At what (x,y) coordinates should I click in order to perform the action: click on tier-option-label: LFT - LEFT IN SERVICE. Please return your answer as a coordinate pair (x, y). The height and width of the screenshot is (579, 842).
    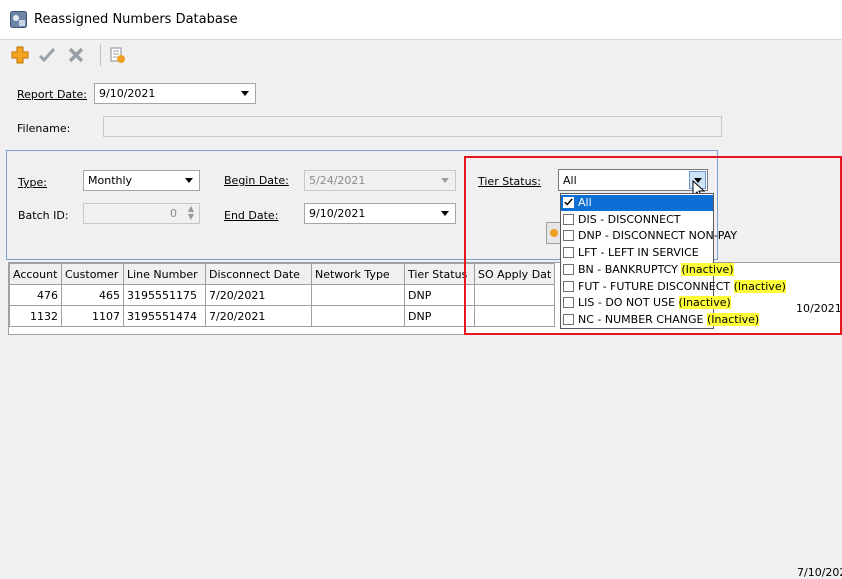
    Looking at the image, I should click on (638, 253).